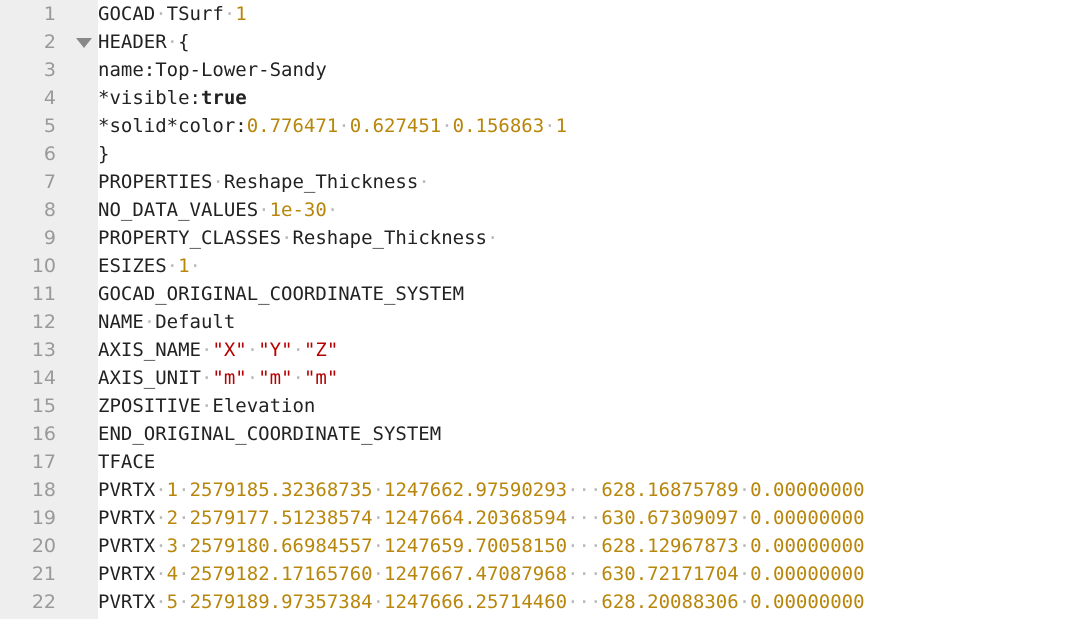  I want to click on gutter-row: 10, so click(49, 266).